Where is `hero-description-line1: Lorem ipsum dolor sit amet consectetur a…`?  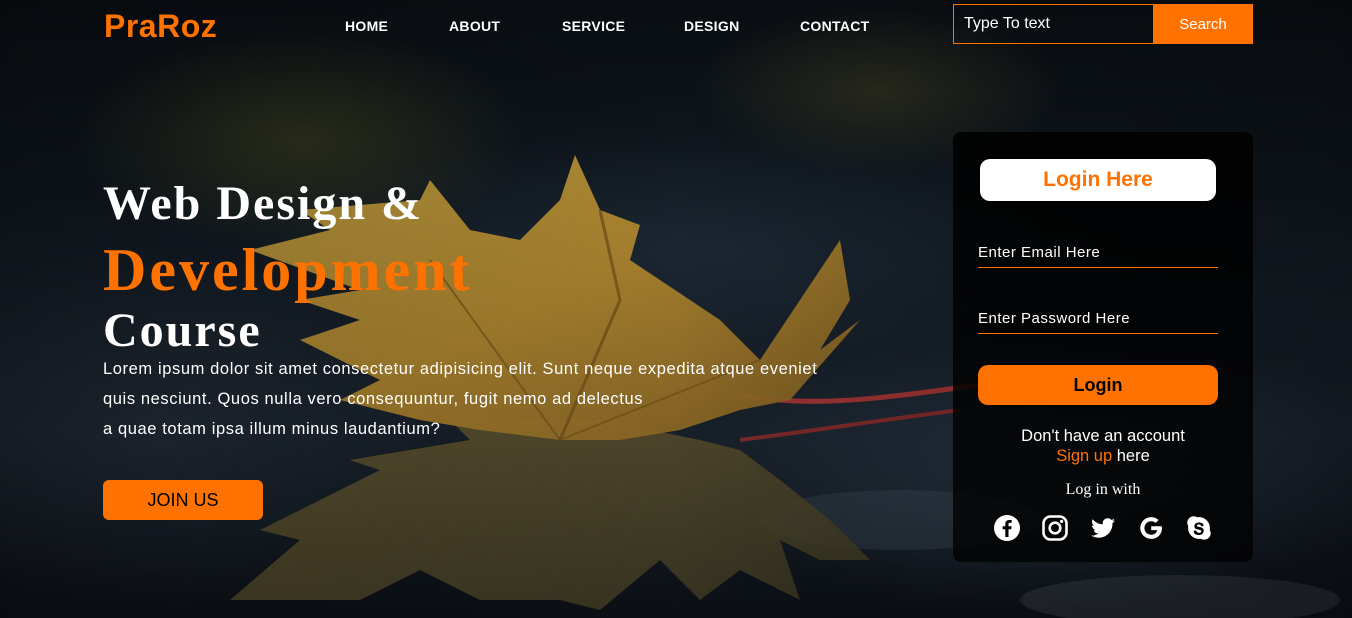 hero-description-line1: Lorem ipsum dolor sit amet consectetur a… is located at coordinates (460, 369).